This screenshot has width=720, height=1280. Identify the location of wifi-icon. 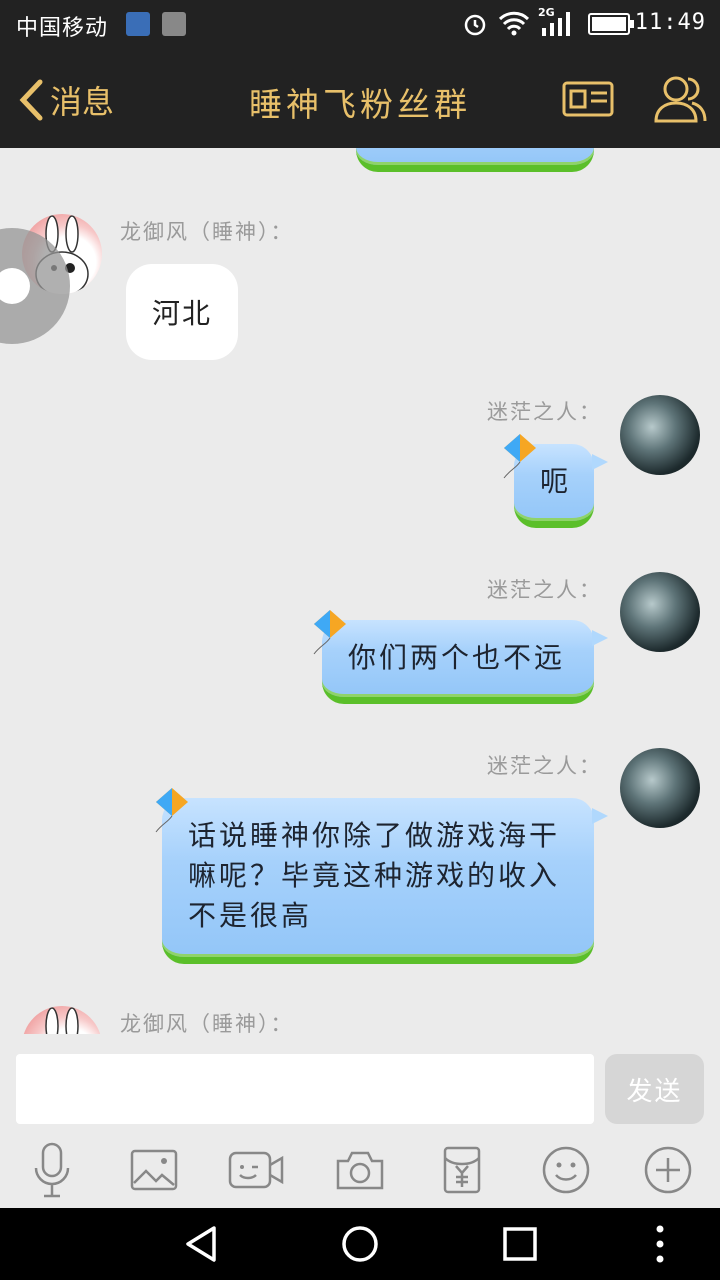
(514, 26).